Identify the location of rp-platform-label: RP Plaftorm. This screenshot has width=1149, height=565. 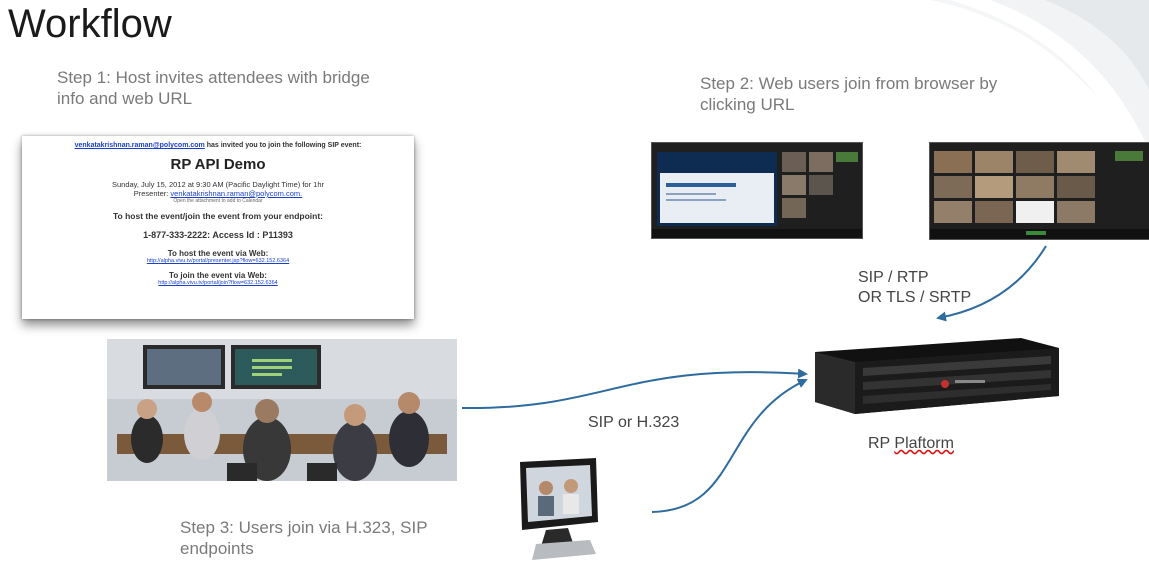
(911, 444).